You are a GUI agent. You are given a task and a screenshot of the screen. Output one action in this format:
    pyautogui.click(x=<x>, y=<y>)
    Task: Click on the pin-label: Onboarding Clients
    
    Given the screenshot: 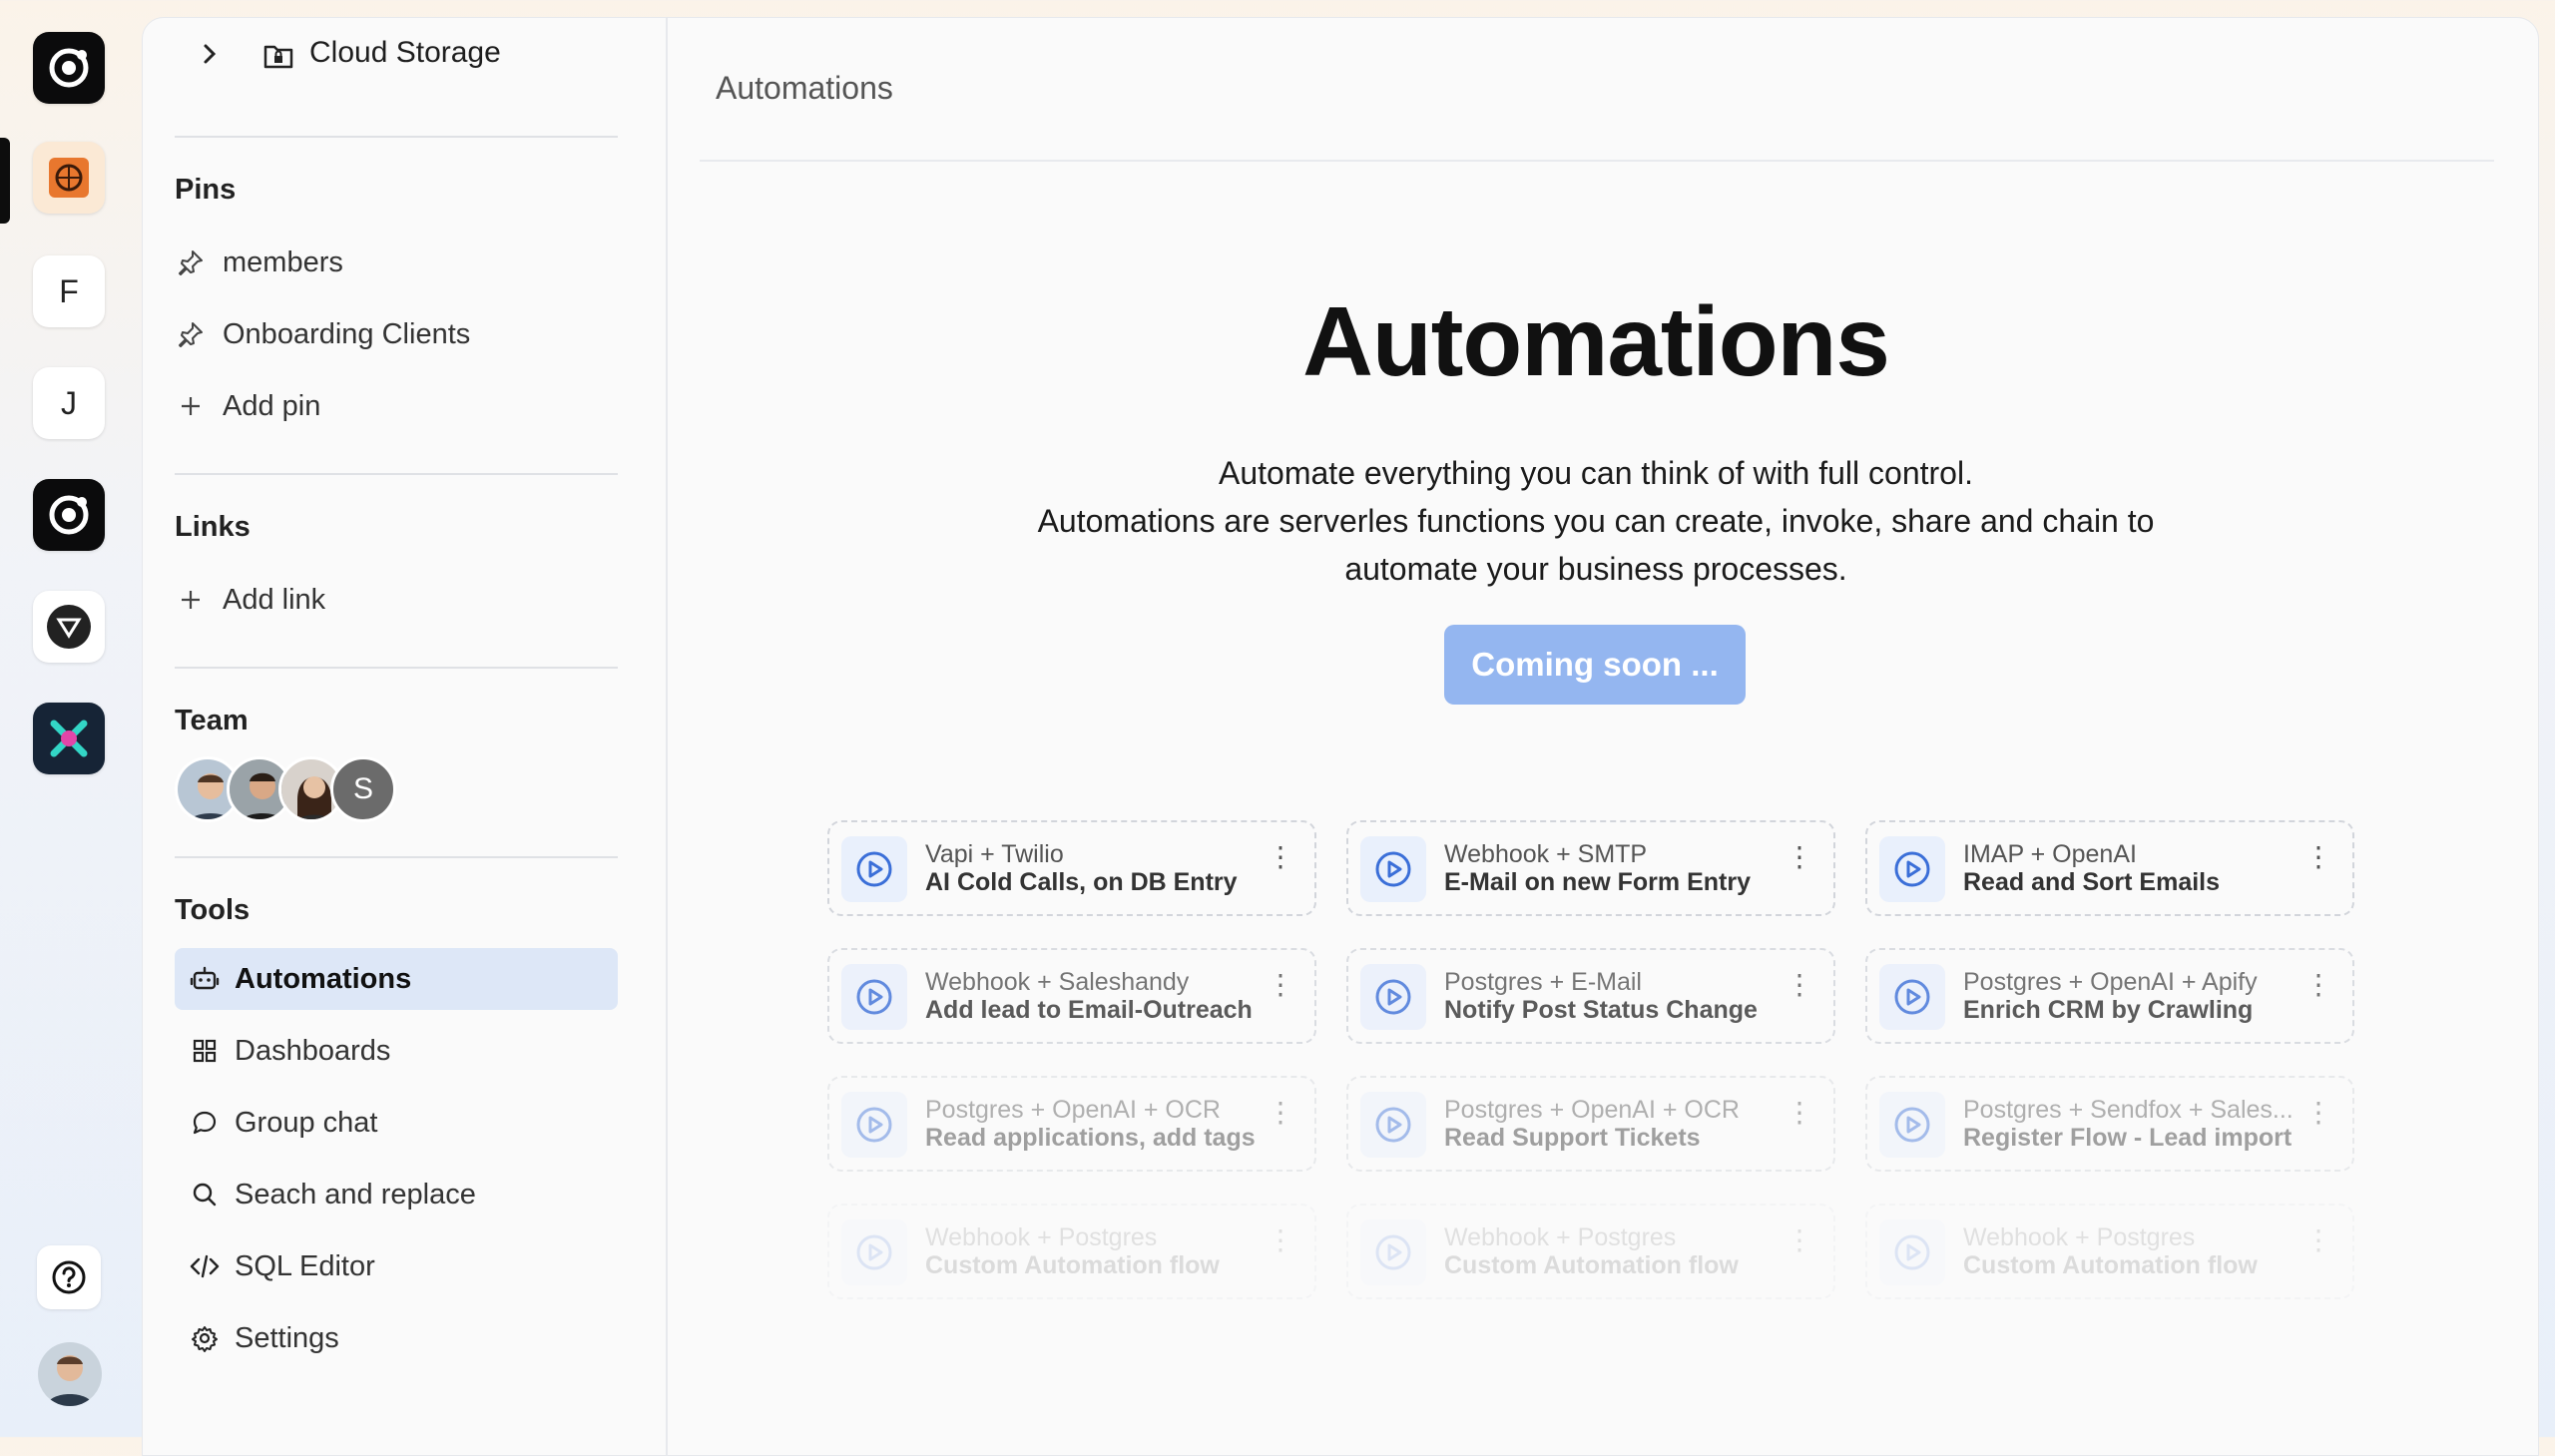 What is the action you would take?
    pyautogui.click(x=347, y=333)
    